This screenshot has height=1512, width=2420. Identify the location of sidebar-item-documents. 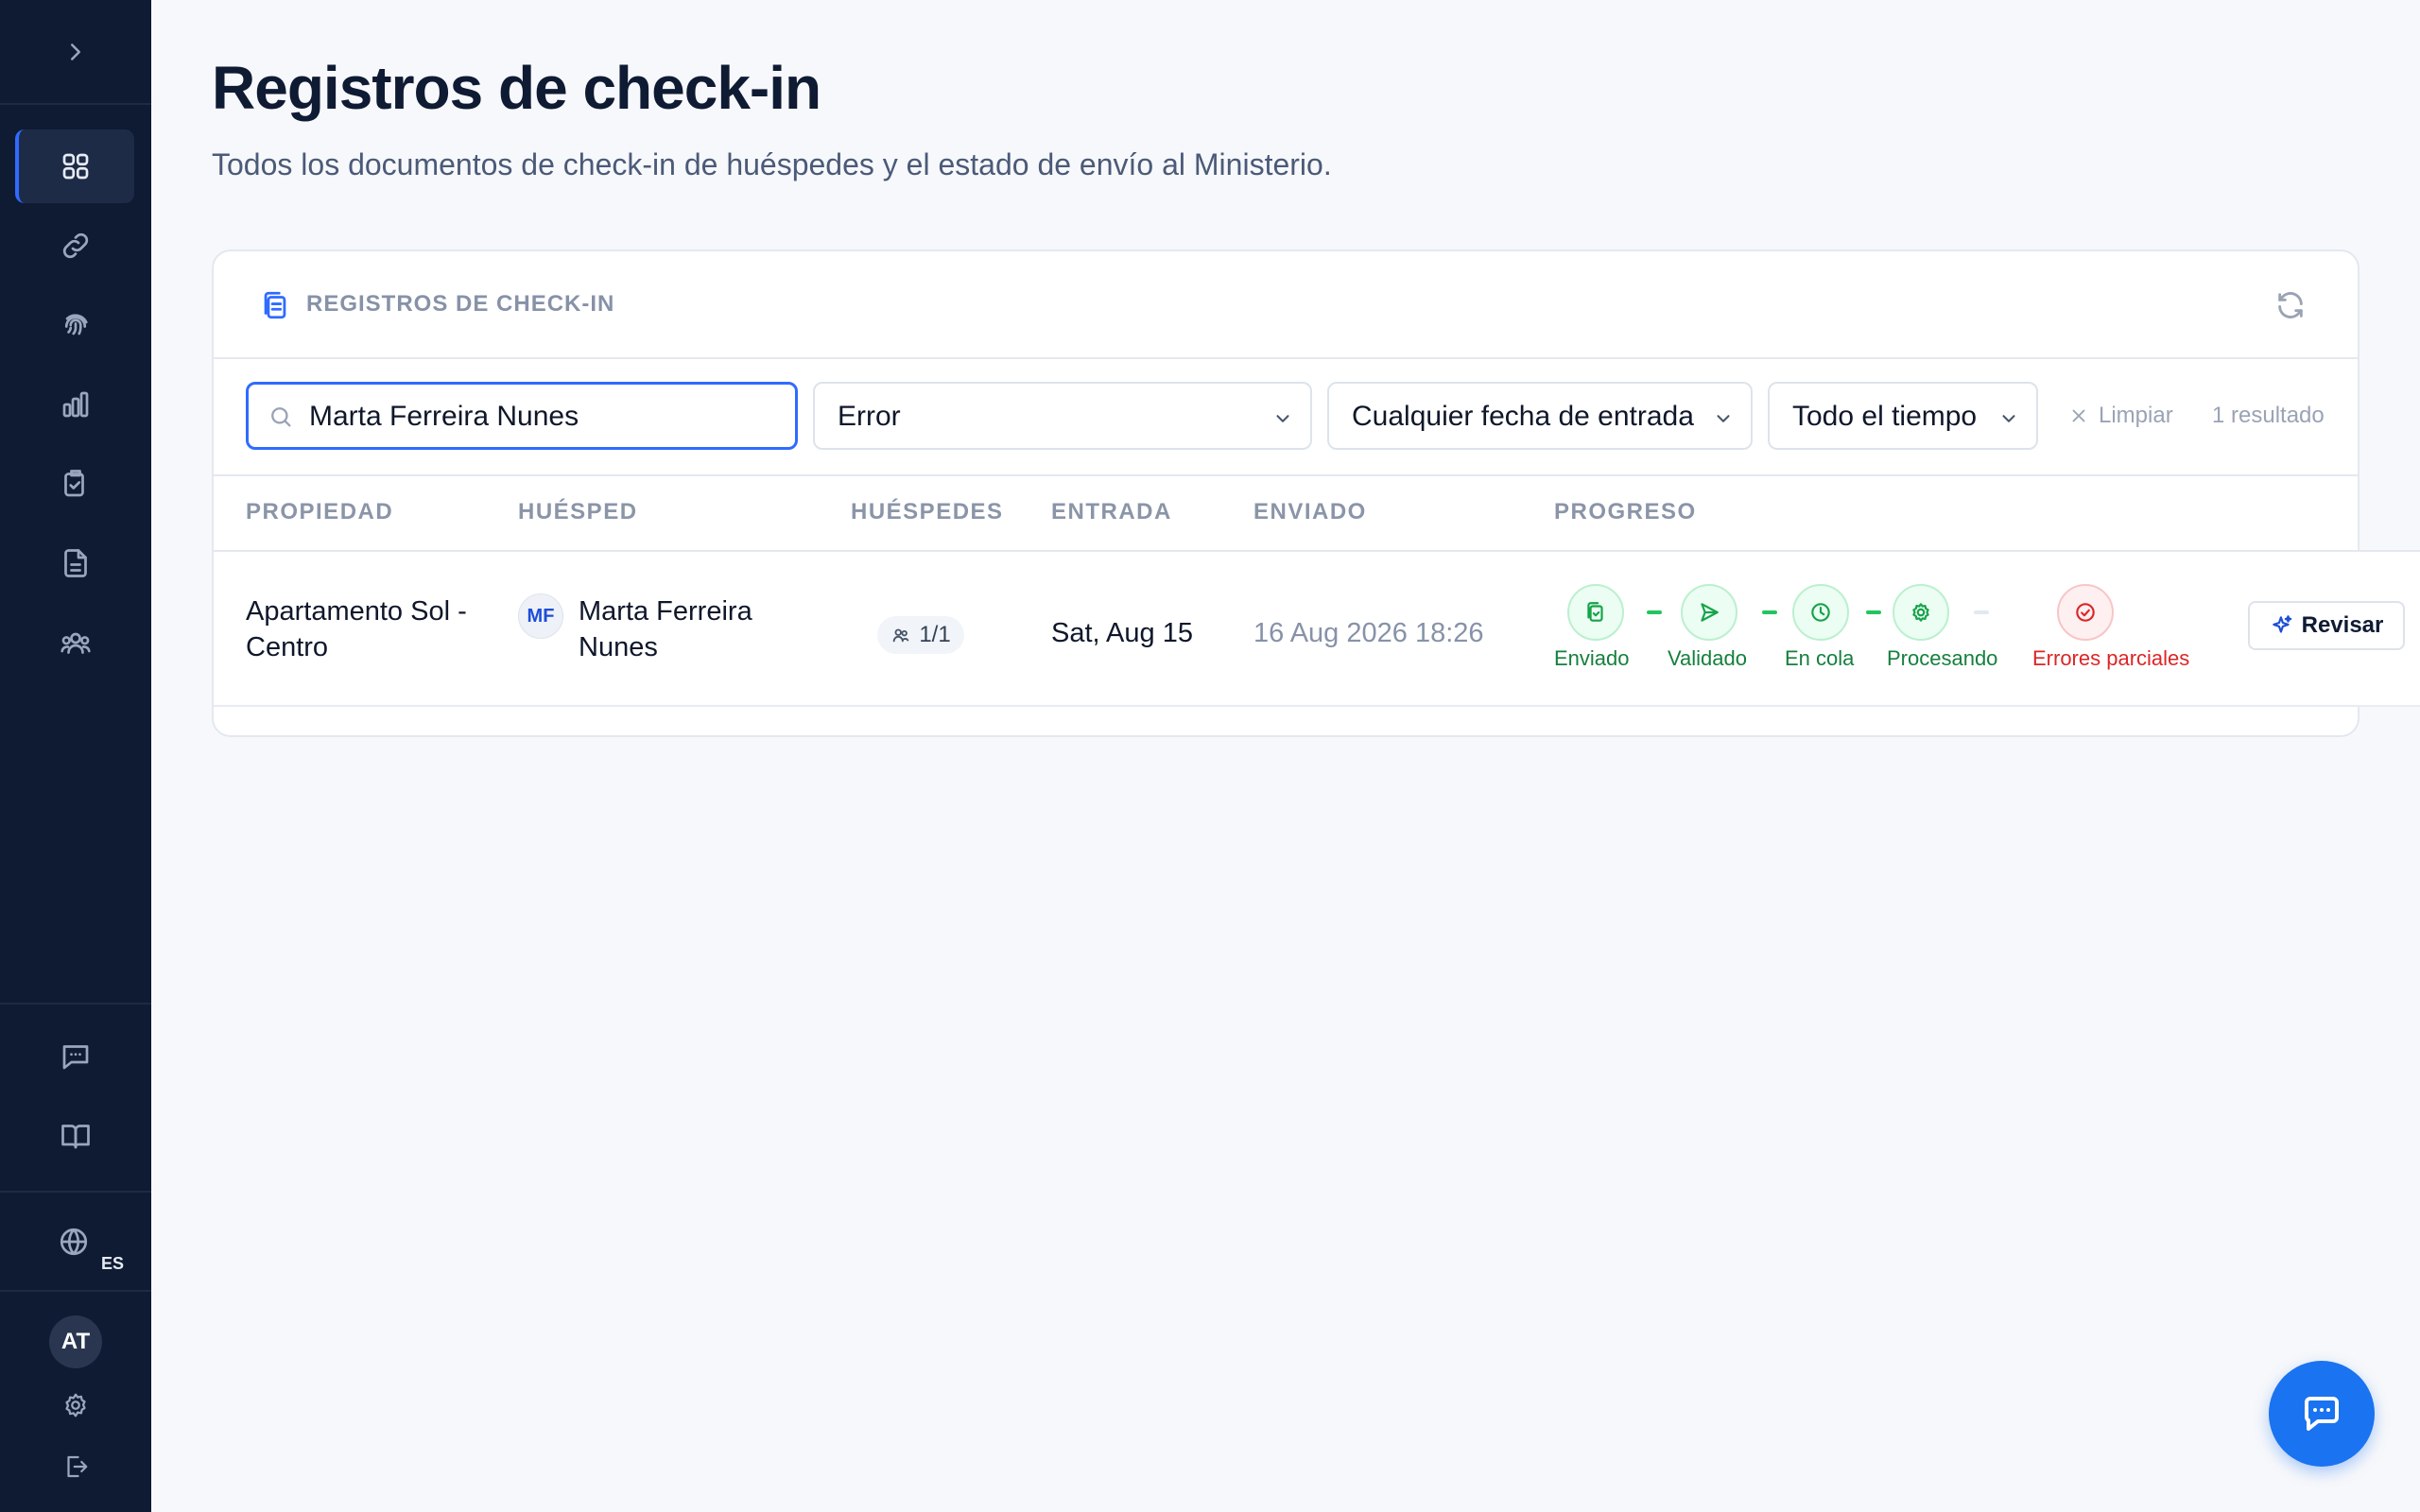
(75, 563).